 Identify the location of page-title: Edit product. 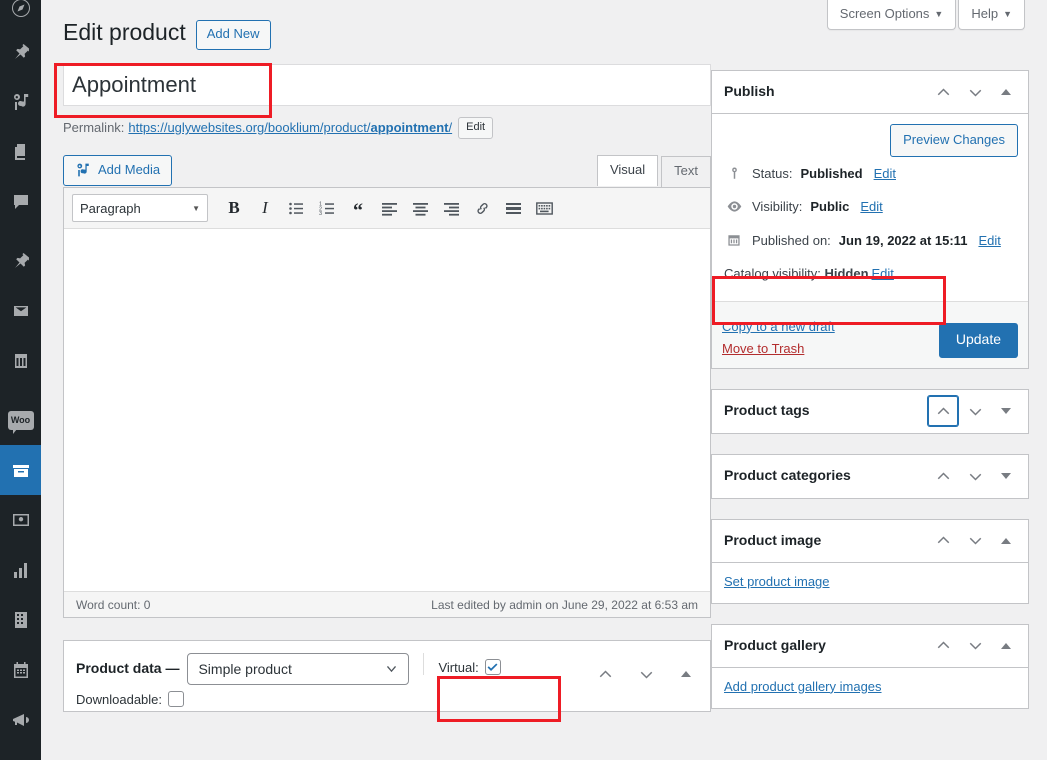
(124, 32).